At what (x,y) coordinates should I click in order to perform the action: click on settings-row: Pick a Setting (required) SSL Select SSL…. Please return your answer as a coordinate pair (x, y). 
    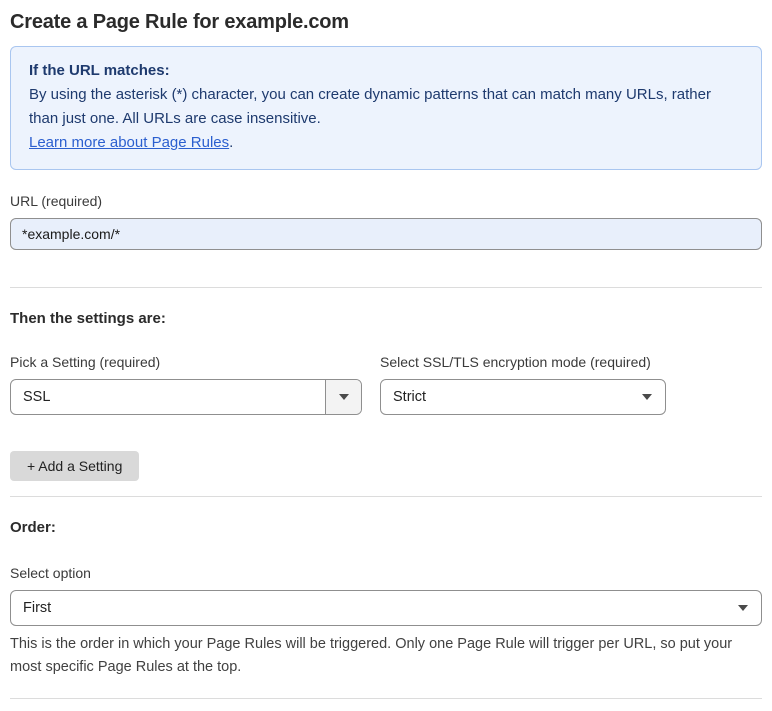
    Looking at the image, I should click on (386, 384).